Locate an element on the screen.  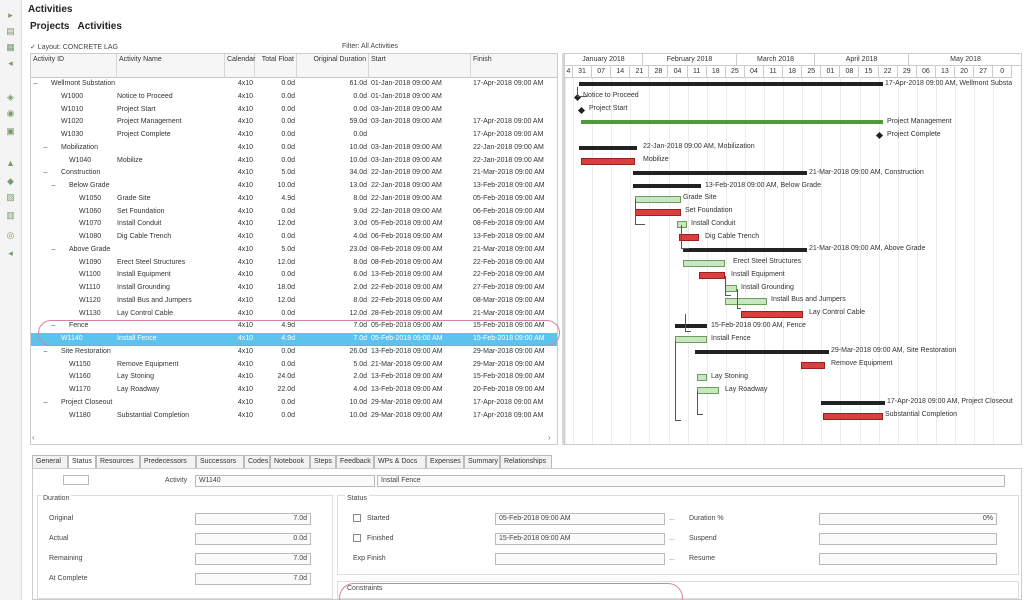
layout-label: ✓ Layout: CONCRETE LAG is located at coordinates (74, 47).